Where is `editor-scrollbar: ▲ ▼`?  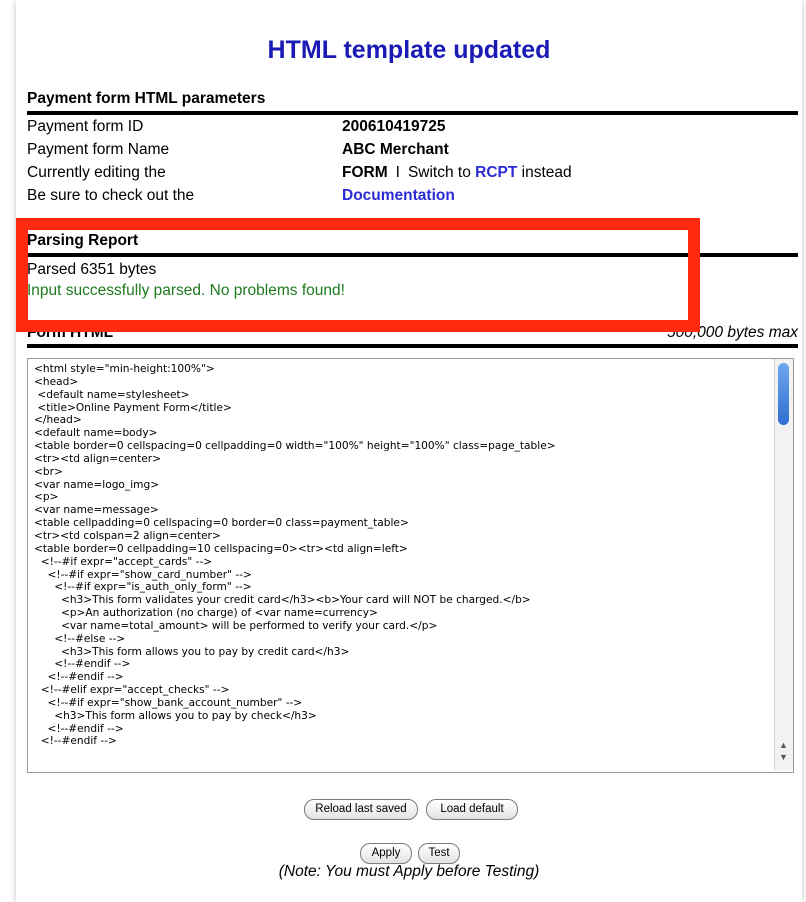 editor-scrollbar: ▲ ▼ is located at coordinates (783, 564).